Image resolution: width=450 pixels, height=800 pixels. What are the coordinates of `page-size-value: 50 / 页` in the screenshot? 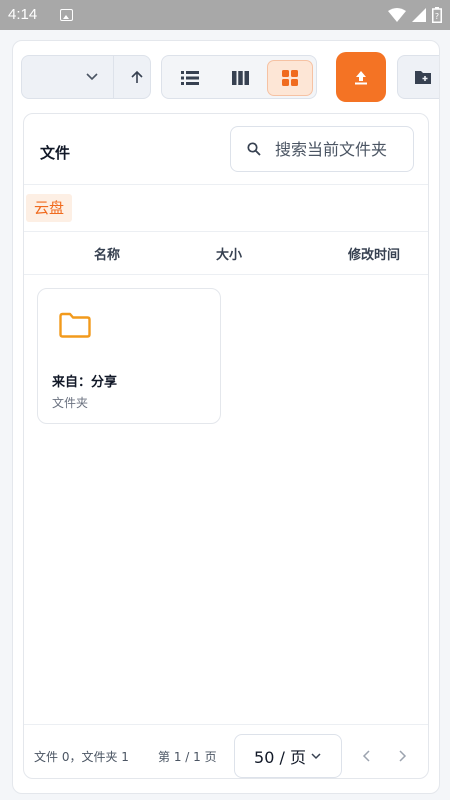 It's located at (280, 757).